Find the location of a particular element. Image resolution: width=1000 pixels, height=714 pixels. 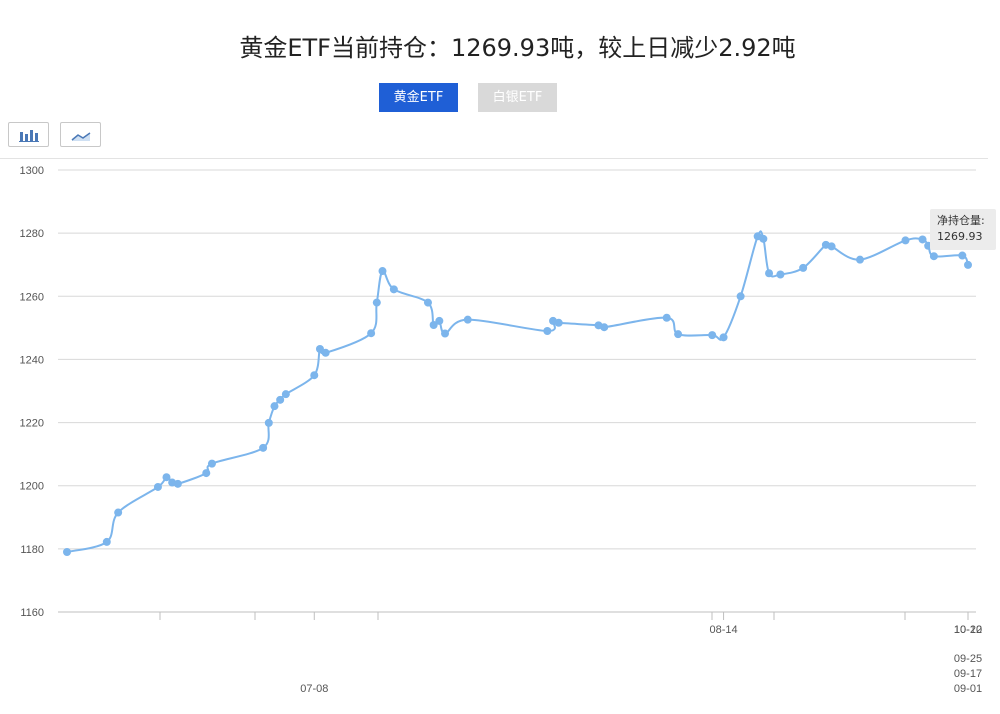

y-tick-label: 1300 is located at coordinates (32, 171).